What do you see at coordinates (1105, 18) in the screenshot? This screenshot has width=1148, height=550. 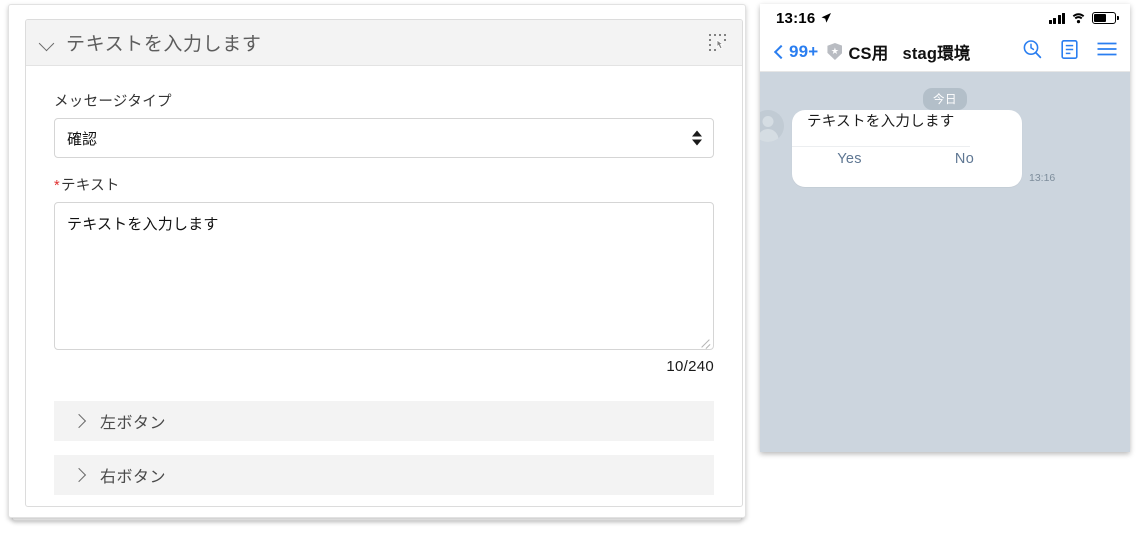 I see `battery-icon` at bounding box center [1105, 18].